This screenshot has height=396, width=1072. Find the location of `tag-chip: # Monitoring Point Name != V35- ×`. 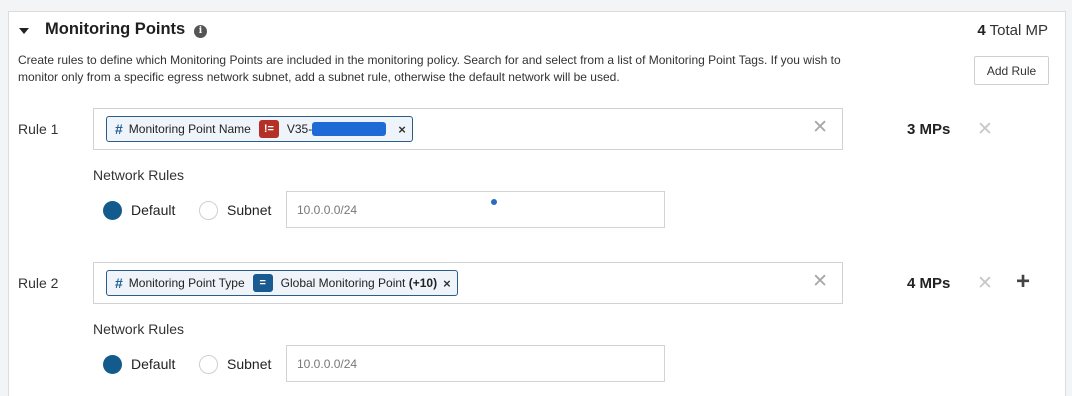

tag-chip: # Monitoring Point Name != V35- × is located at coordinates (259, 129).